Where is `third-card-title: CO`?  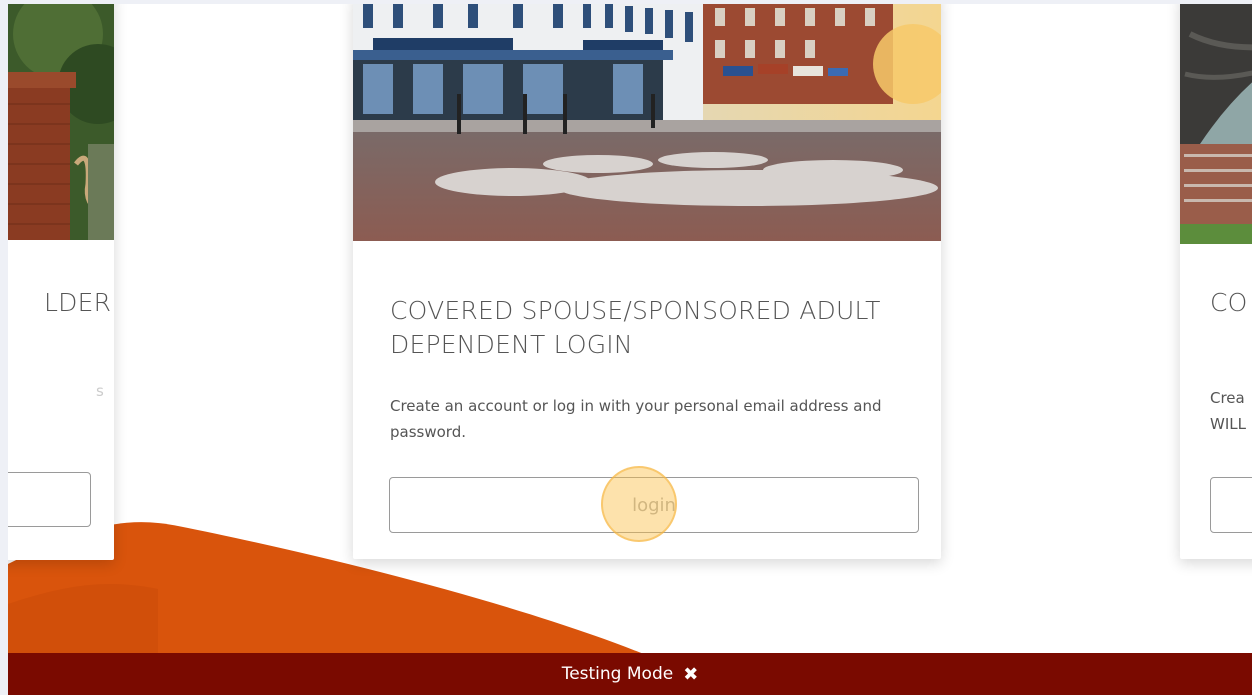 third-card-title: CO is located at coordinates (1229, 302).